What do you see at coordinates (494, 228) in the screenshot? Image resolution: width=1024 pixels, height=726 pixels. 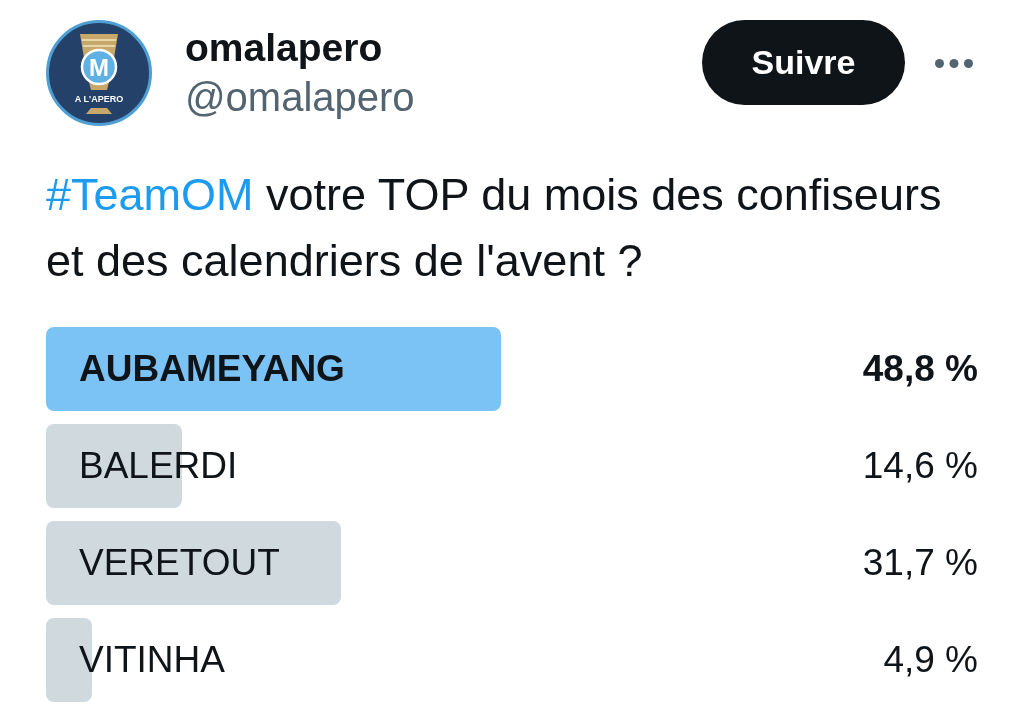 I see `tweet-text: #TeamOM votre TOP du mois des confiseurs et des calendriers de l'avent ?` at bounding box center [494, 228].